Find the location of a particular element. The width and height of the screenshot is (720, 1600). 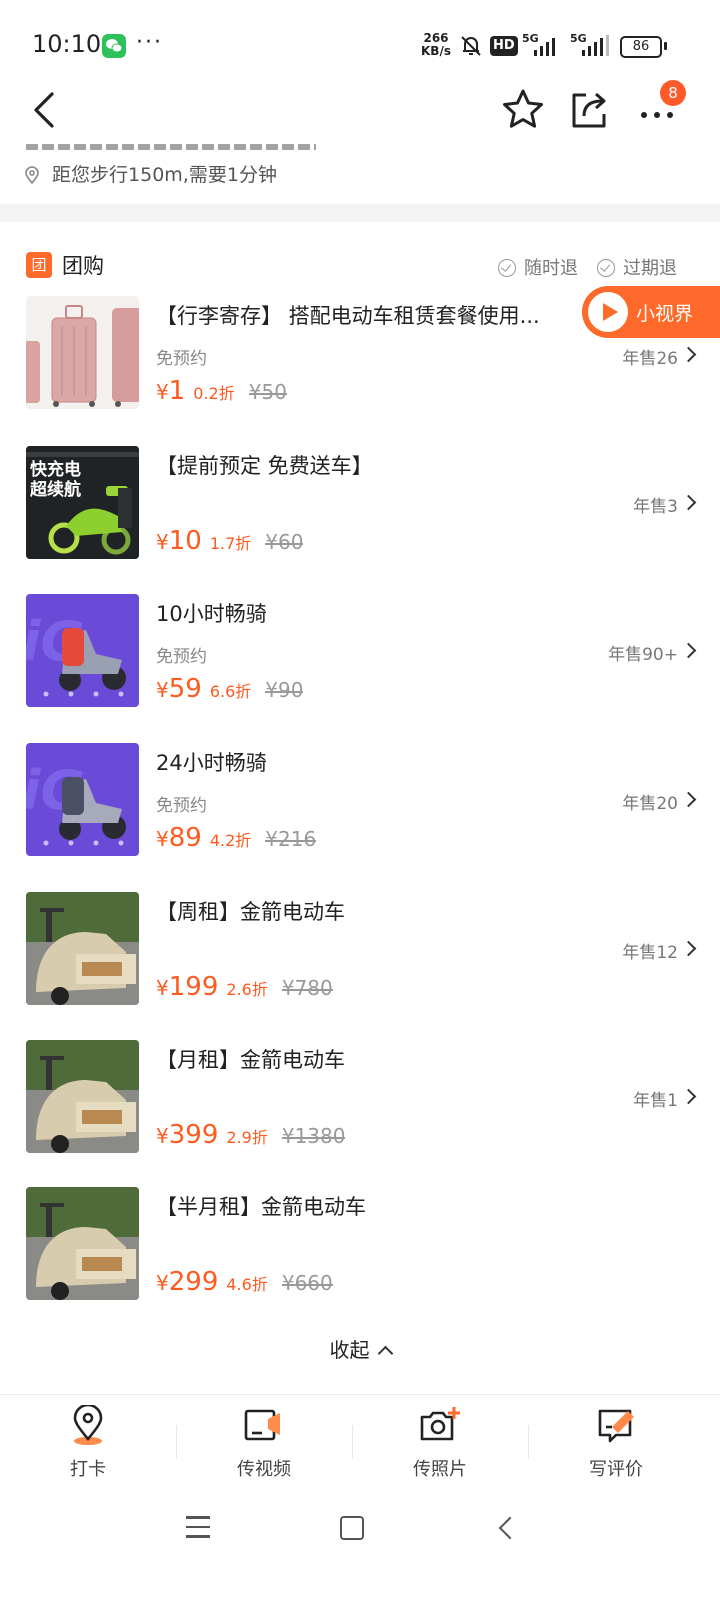

upload-photo-button: 传照片 is located at coordinates (440, 1443).